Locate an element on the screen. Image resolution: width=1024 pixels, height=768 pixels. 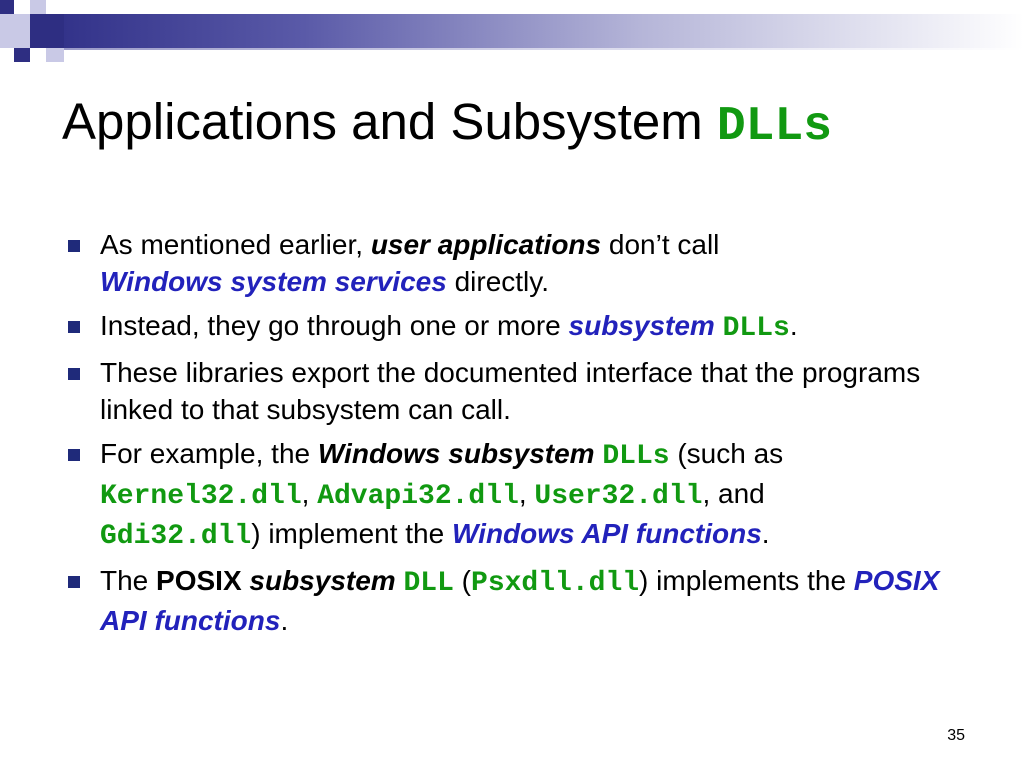
bullet-text: Instead, they go through one or more is located at coordinates (334, 325).